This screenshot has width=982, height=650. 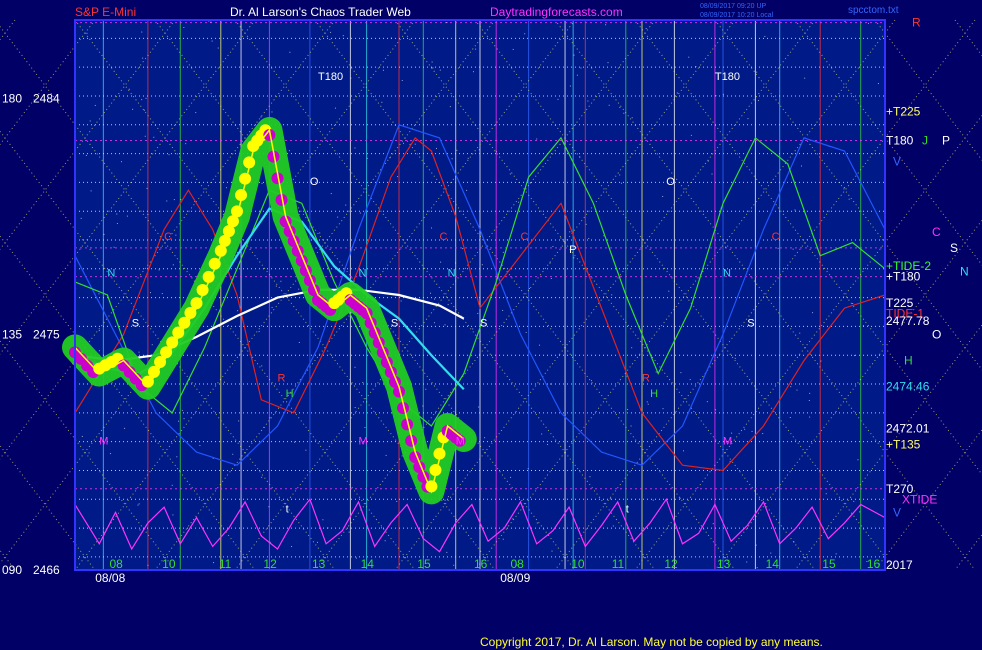 I want to click on marker-letter: H, so click(x=654, y=394).